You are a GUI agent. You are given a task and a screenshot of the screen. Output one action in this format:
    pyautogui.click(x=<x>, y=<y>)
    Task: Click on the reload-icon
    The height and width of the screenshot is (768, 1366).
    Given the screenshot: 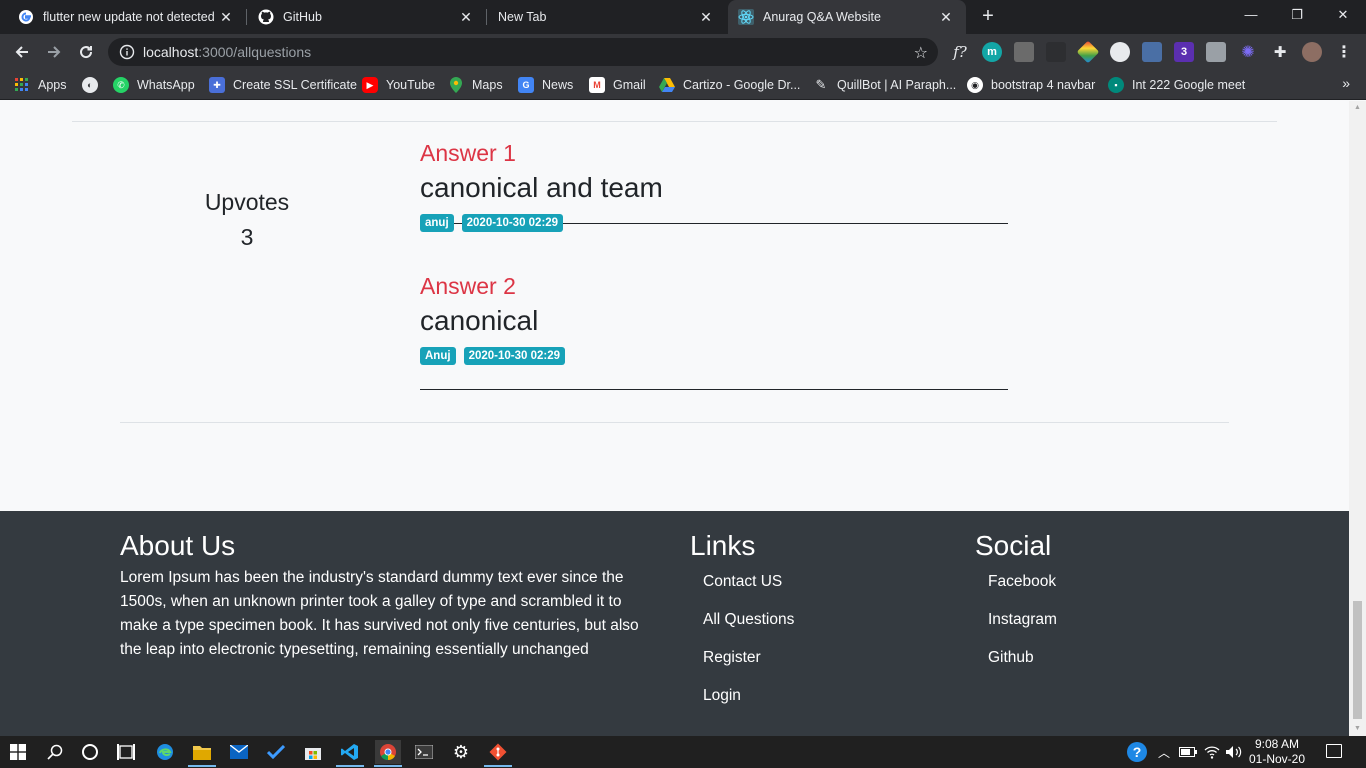 What is the action you would take?
    pyautogui.click(x=86, y=52)
    